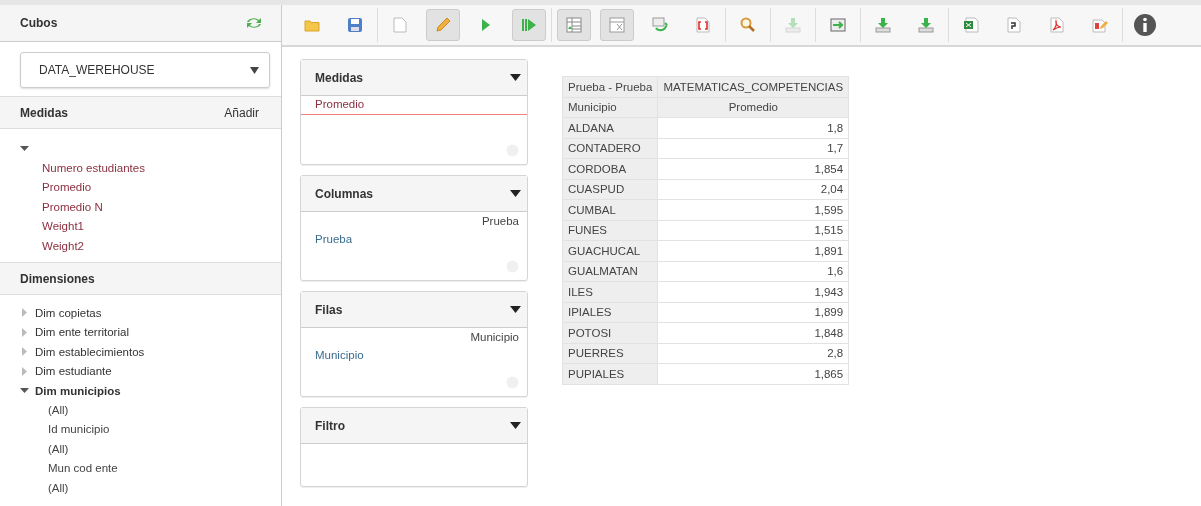 This screenshot has height=506, width=1201. What do you see at coordinates (73, 371) in the screenshot?
I see `dimension-item: Dim estudiante` at bounding box center [73, 371].